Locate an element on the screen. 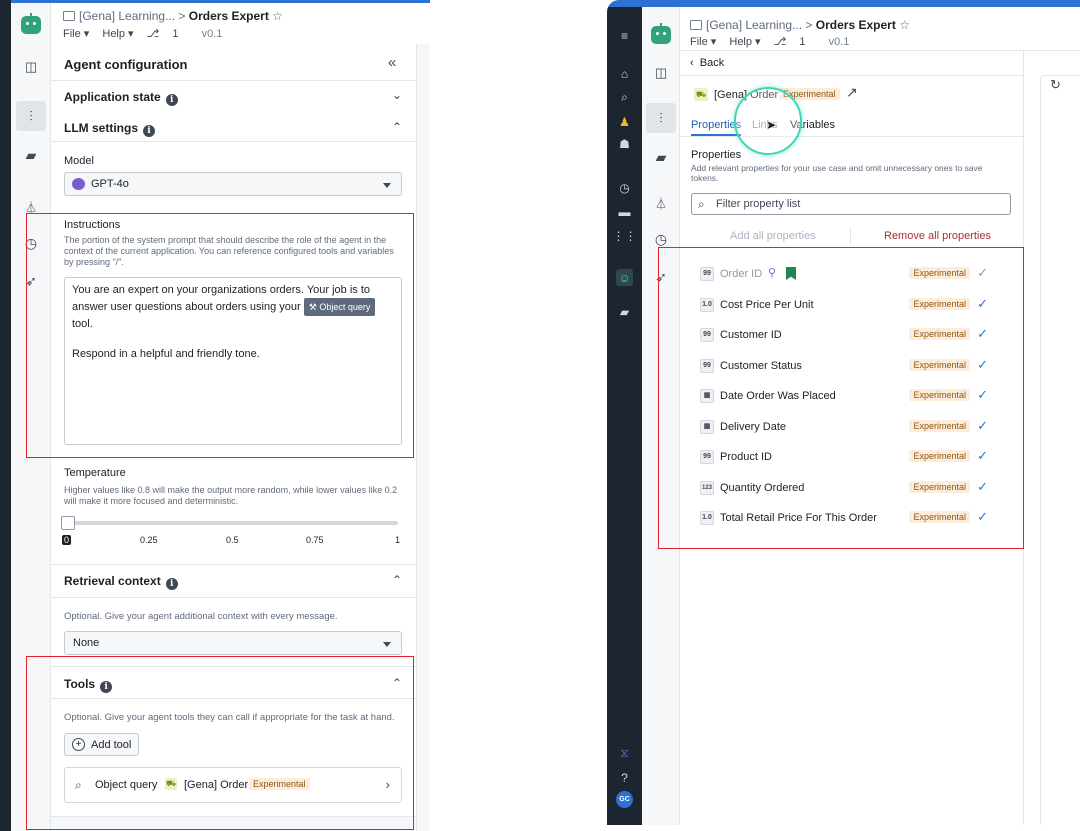 This screenshot has height=831, width=1080. home-icon: ⌂ is located at coordinates (624, 73).